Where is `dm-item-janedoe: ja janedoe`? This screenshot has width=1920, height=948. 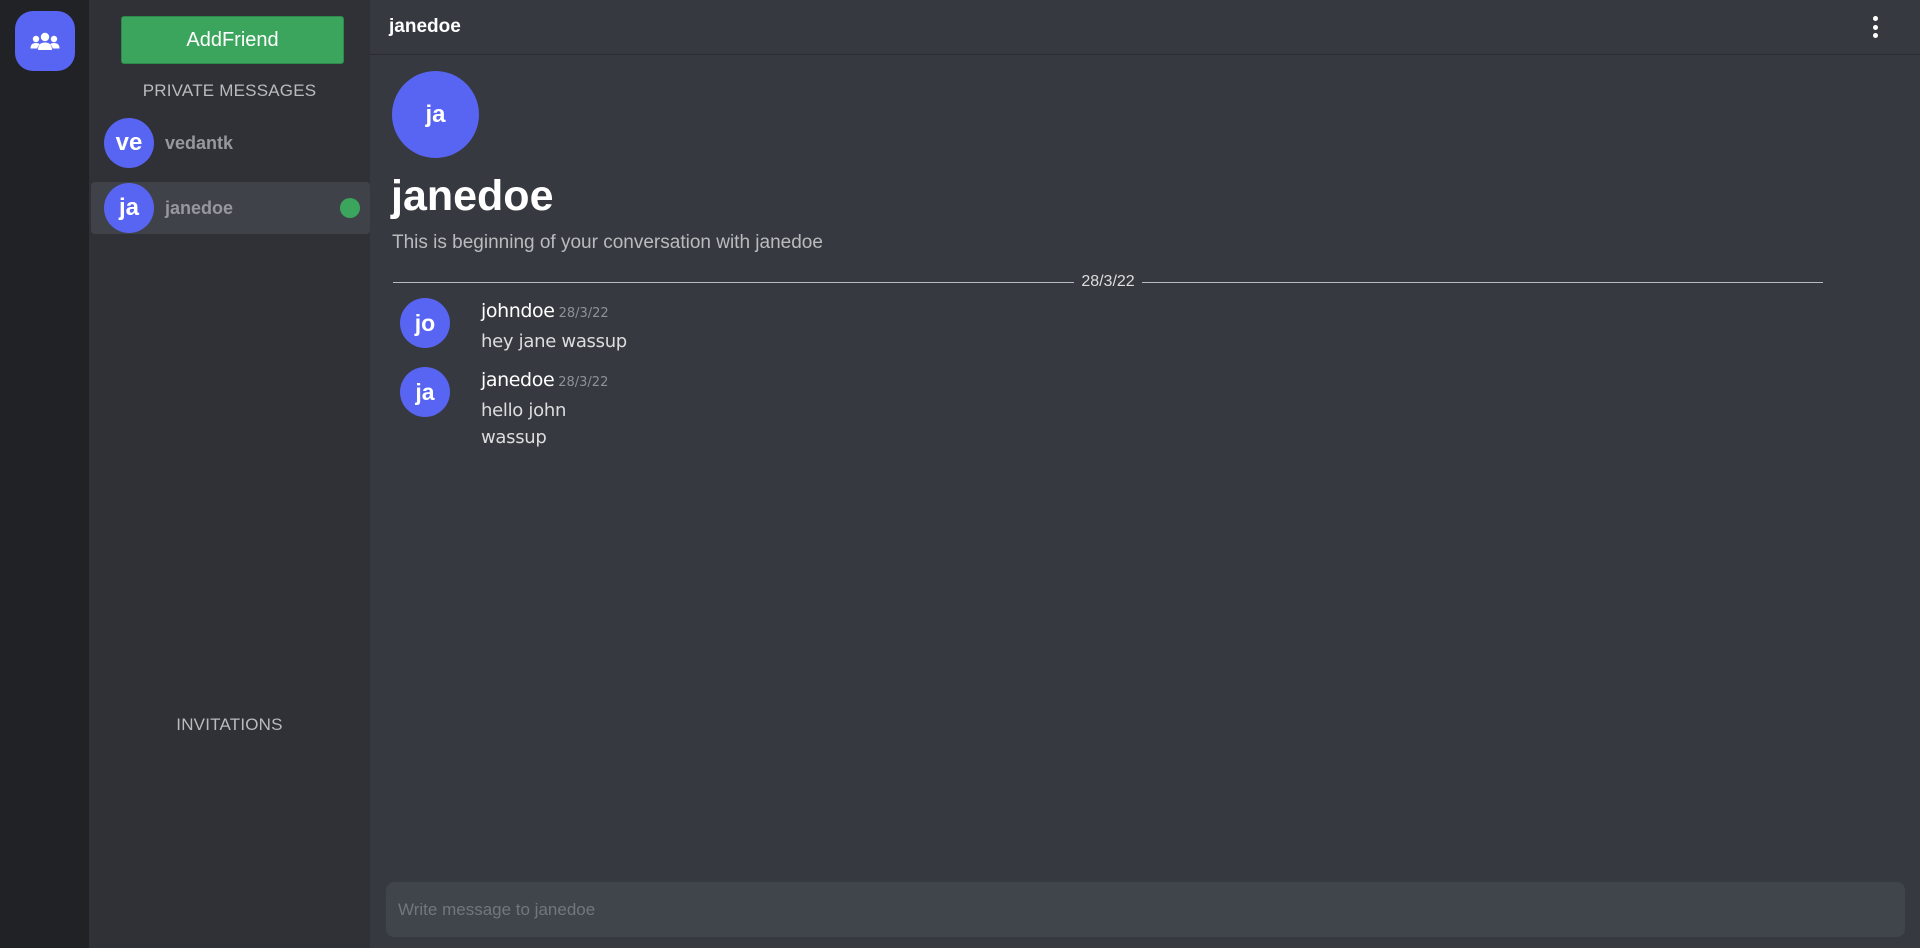
dm-item-janedoe: ja janedoe is located at coordinates (230, 208).